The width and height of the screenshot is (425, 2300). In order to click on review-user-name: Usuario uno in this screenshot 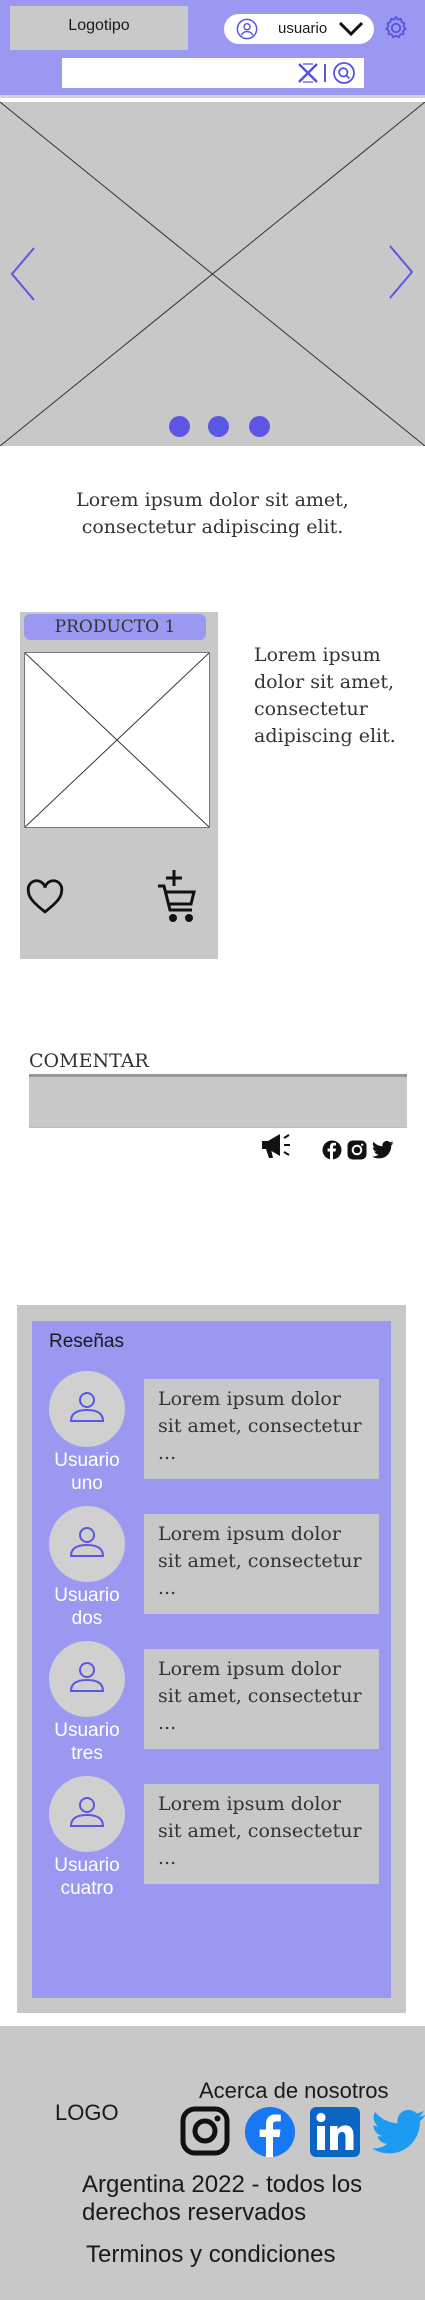, I will do `click(87, 1472)`.